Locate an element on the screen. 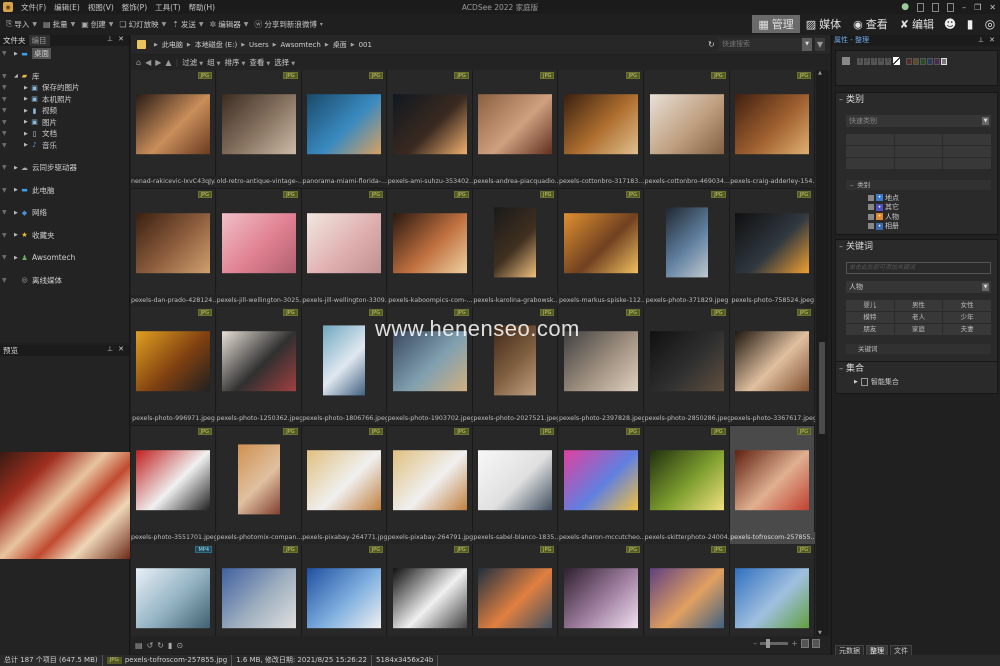 The width and height of the screenshot is (1000, 666). up-icon: ▲ is located at coordinates (168, 62).